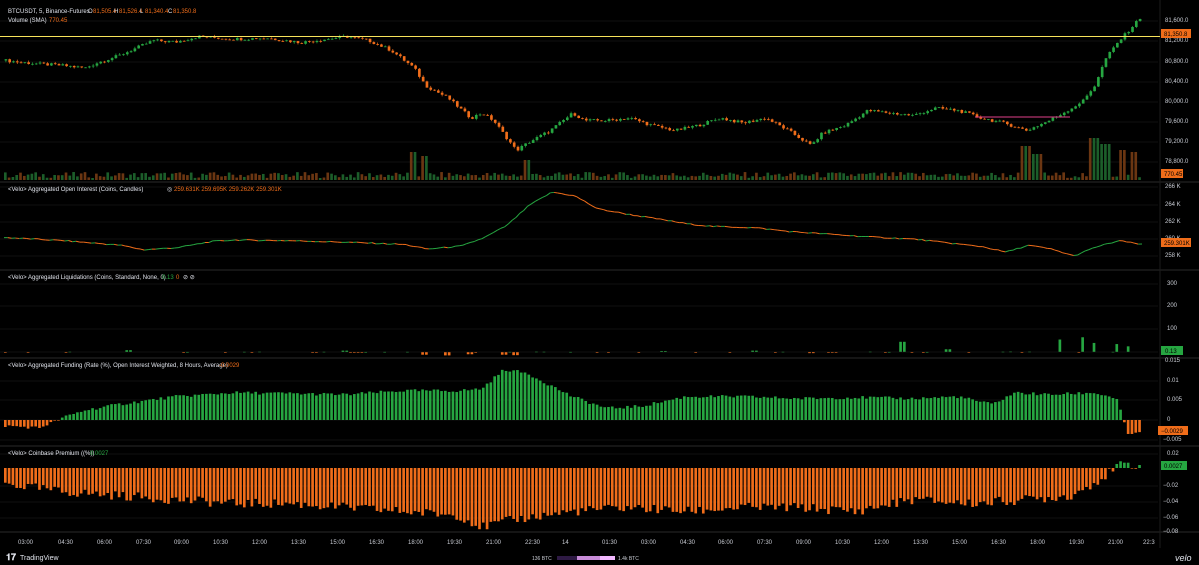 The image size is (1199, 565). Describe the element at coordinates (1173, 256) in the screenshot. I see `oi-tick: 258 K` at that location.